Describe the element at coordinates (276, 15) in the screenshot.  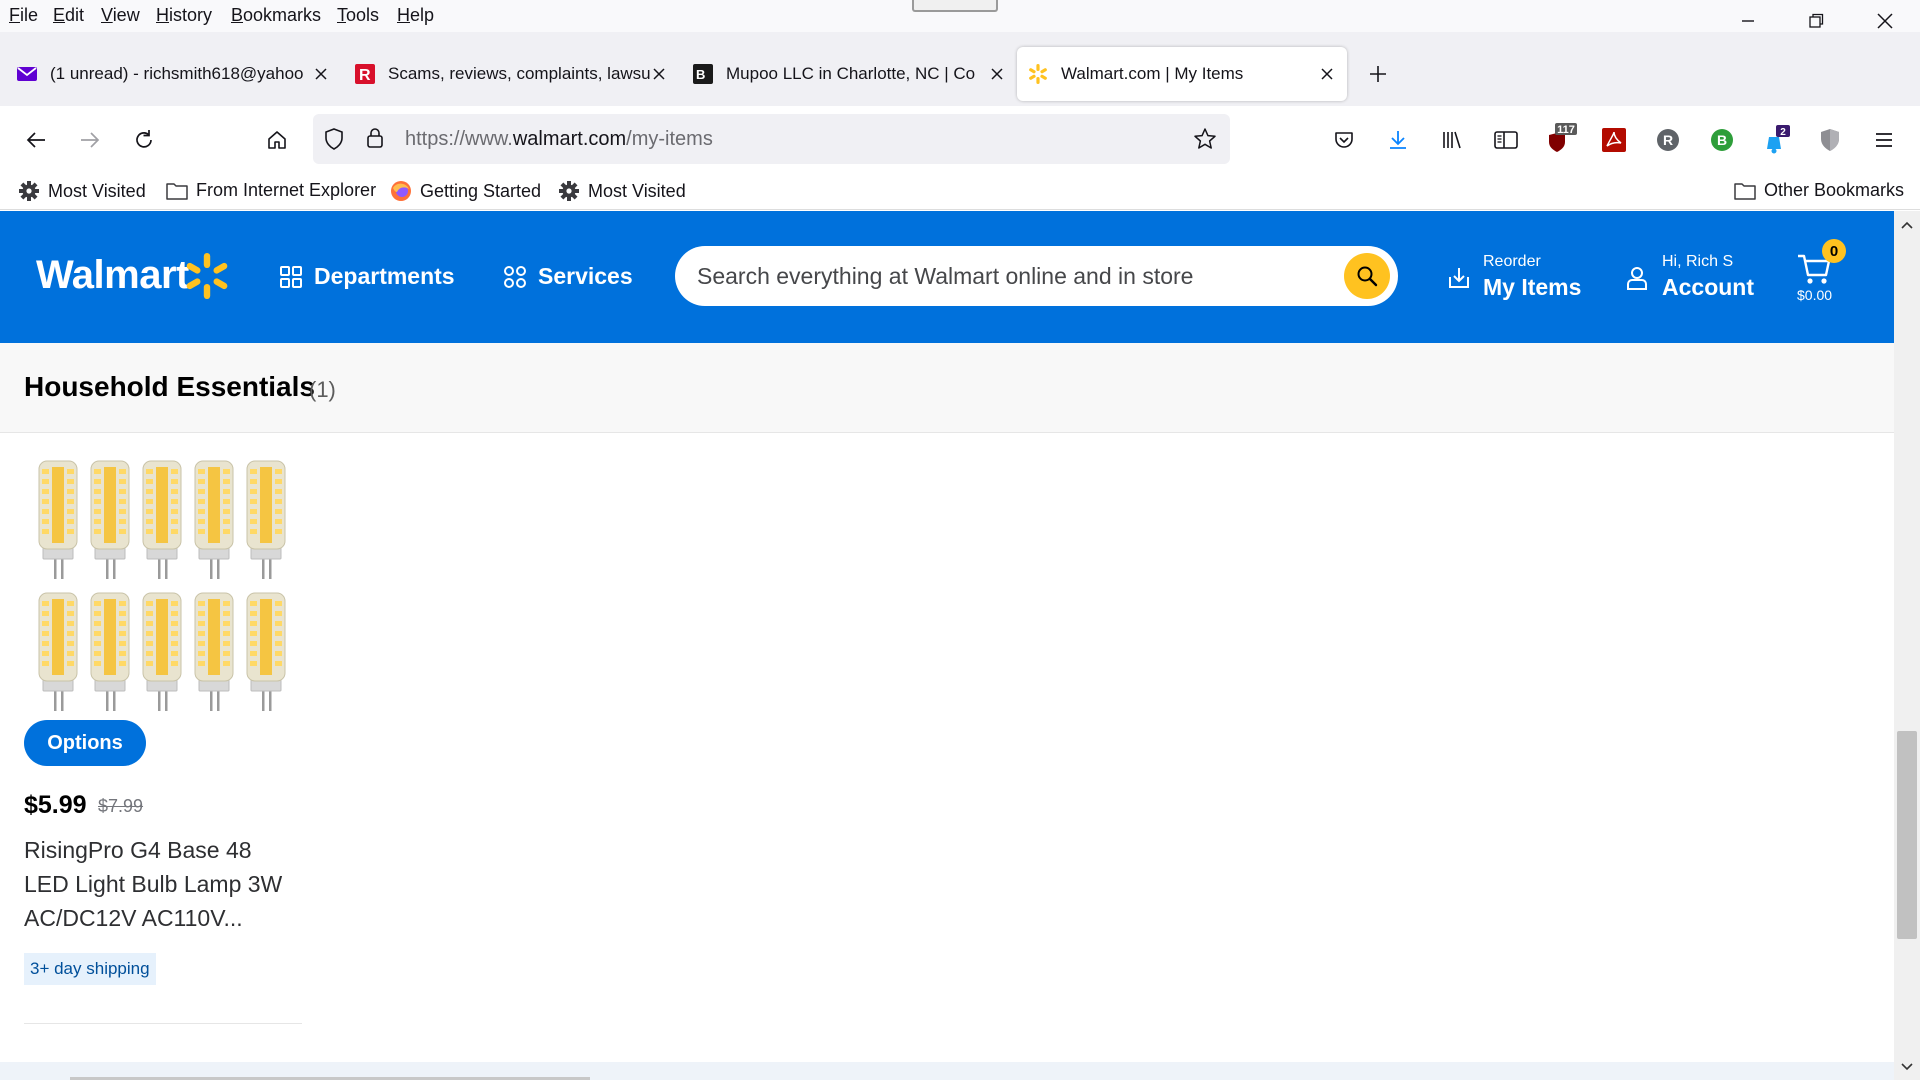
I see `menu-bookmarks: Bookmarks` at that location.